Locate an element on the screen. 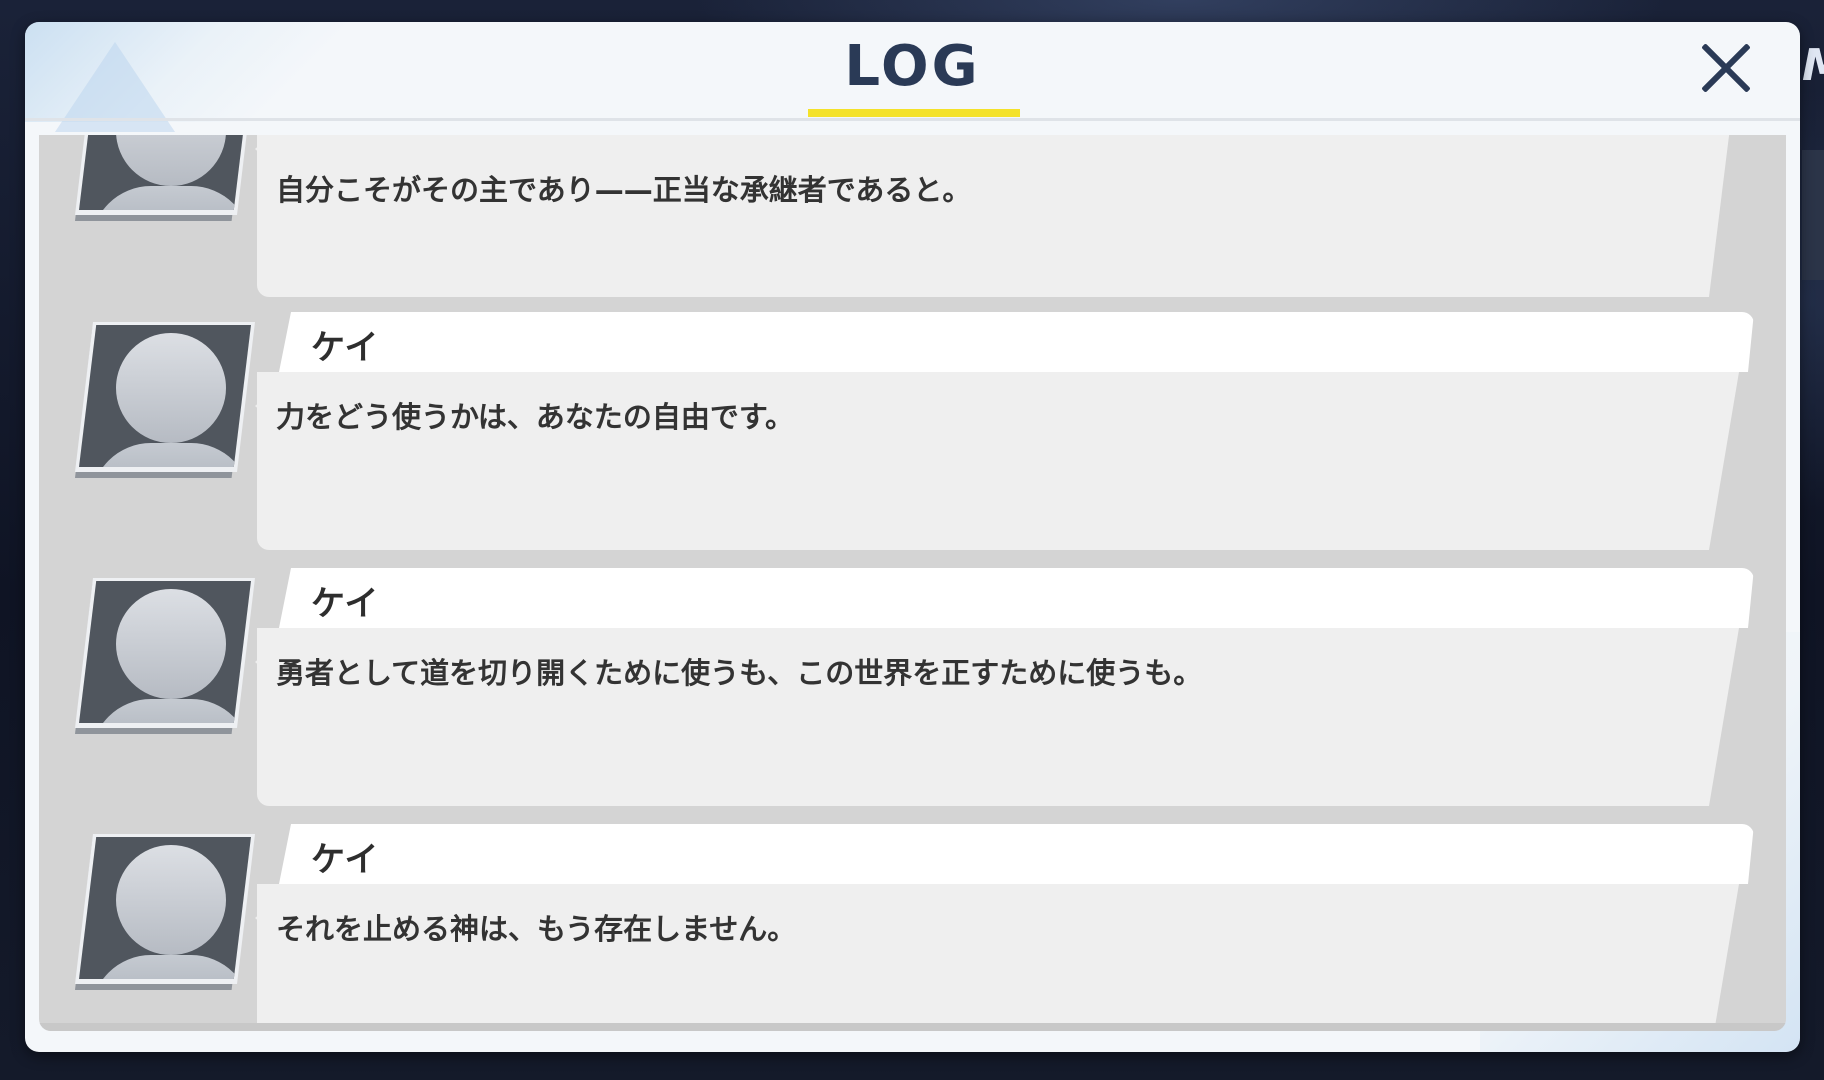 This screenshot has width=1824, height=1080. header-divider is located at coordinates (912, 119).